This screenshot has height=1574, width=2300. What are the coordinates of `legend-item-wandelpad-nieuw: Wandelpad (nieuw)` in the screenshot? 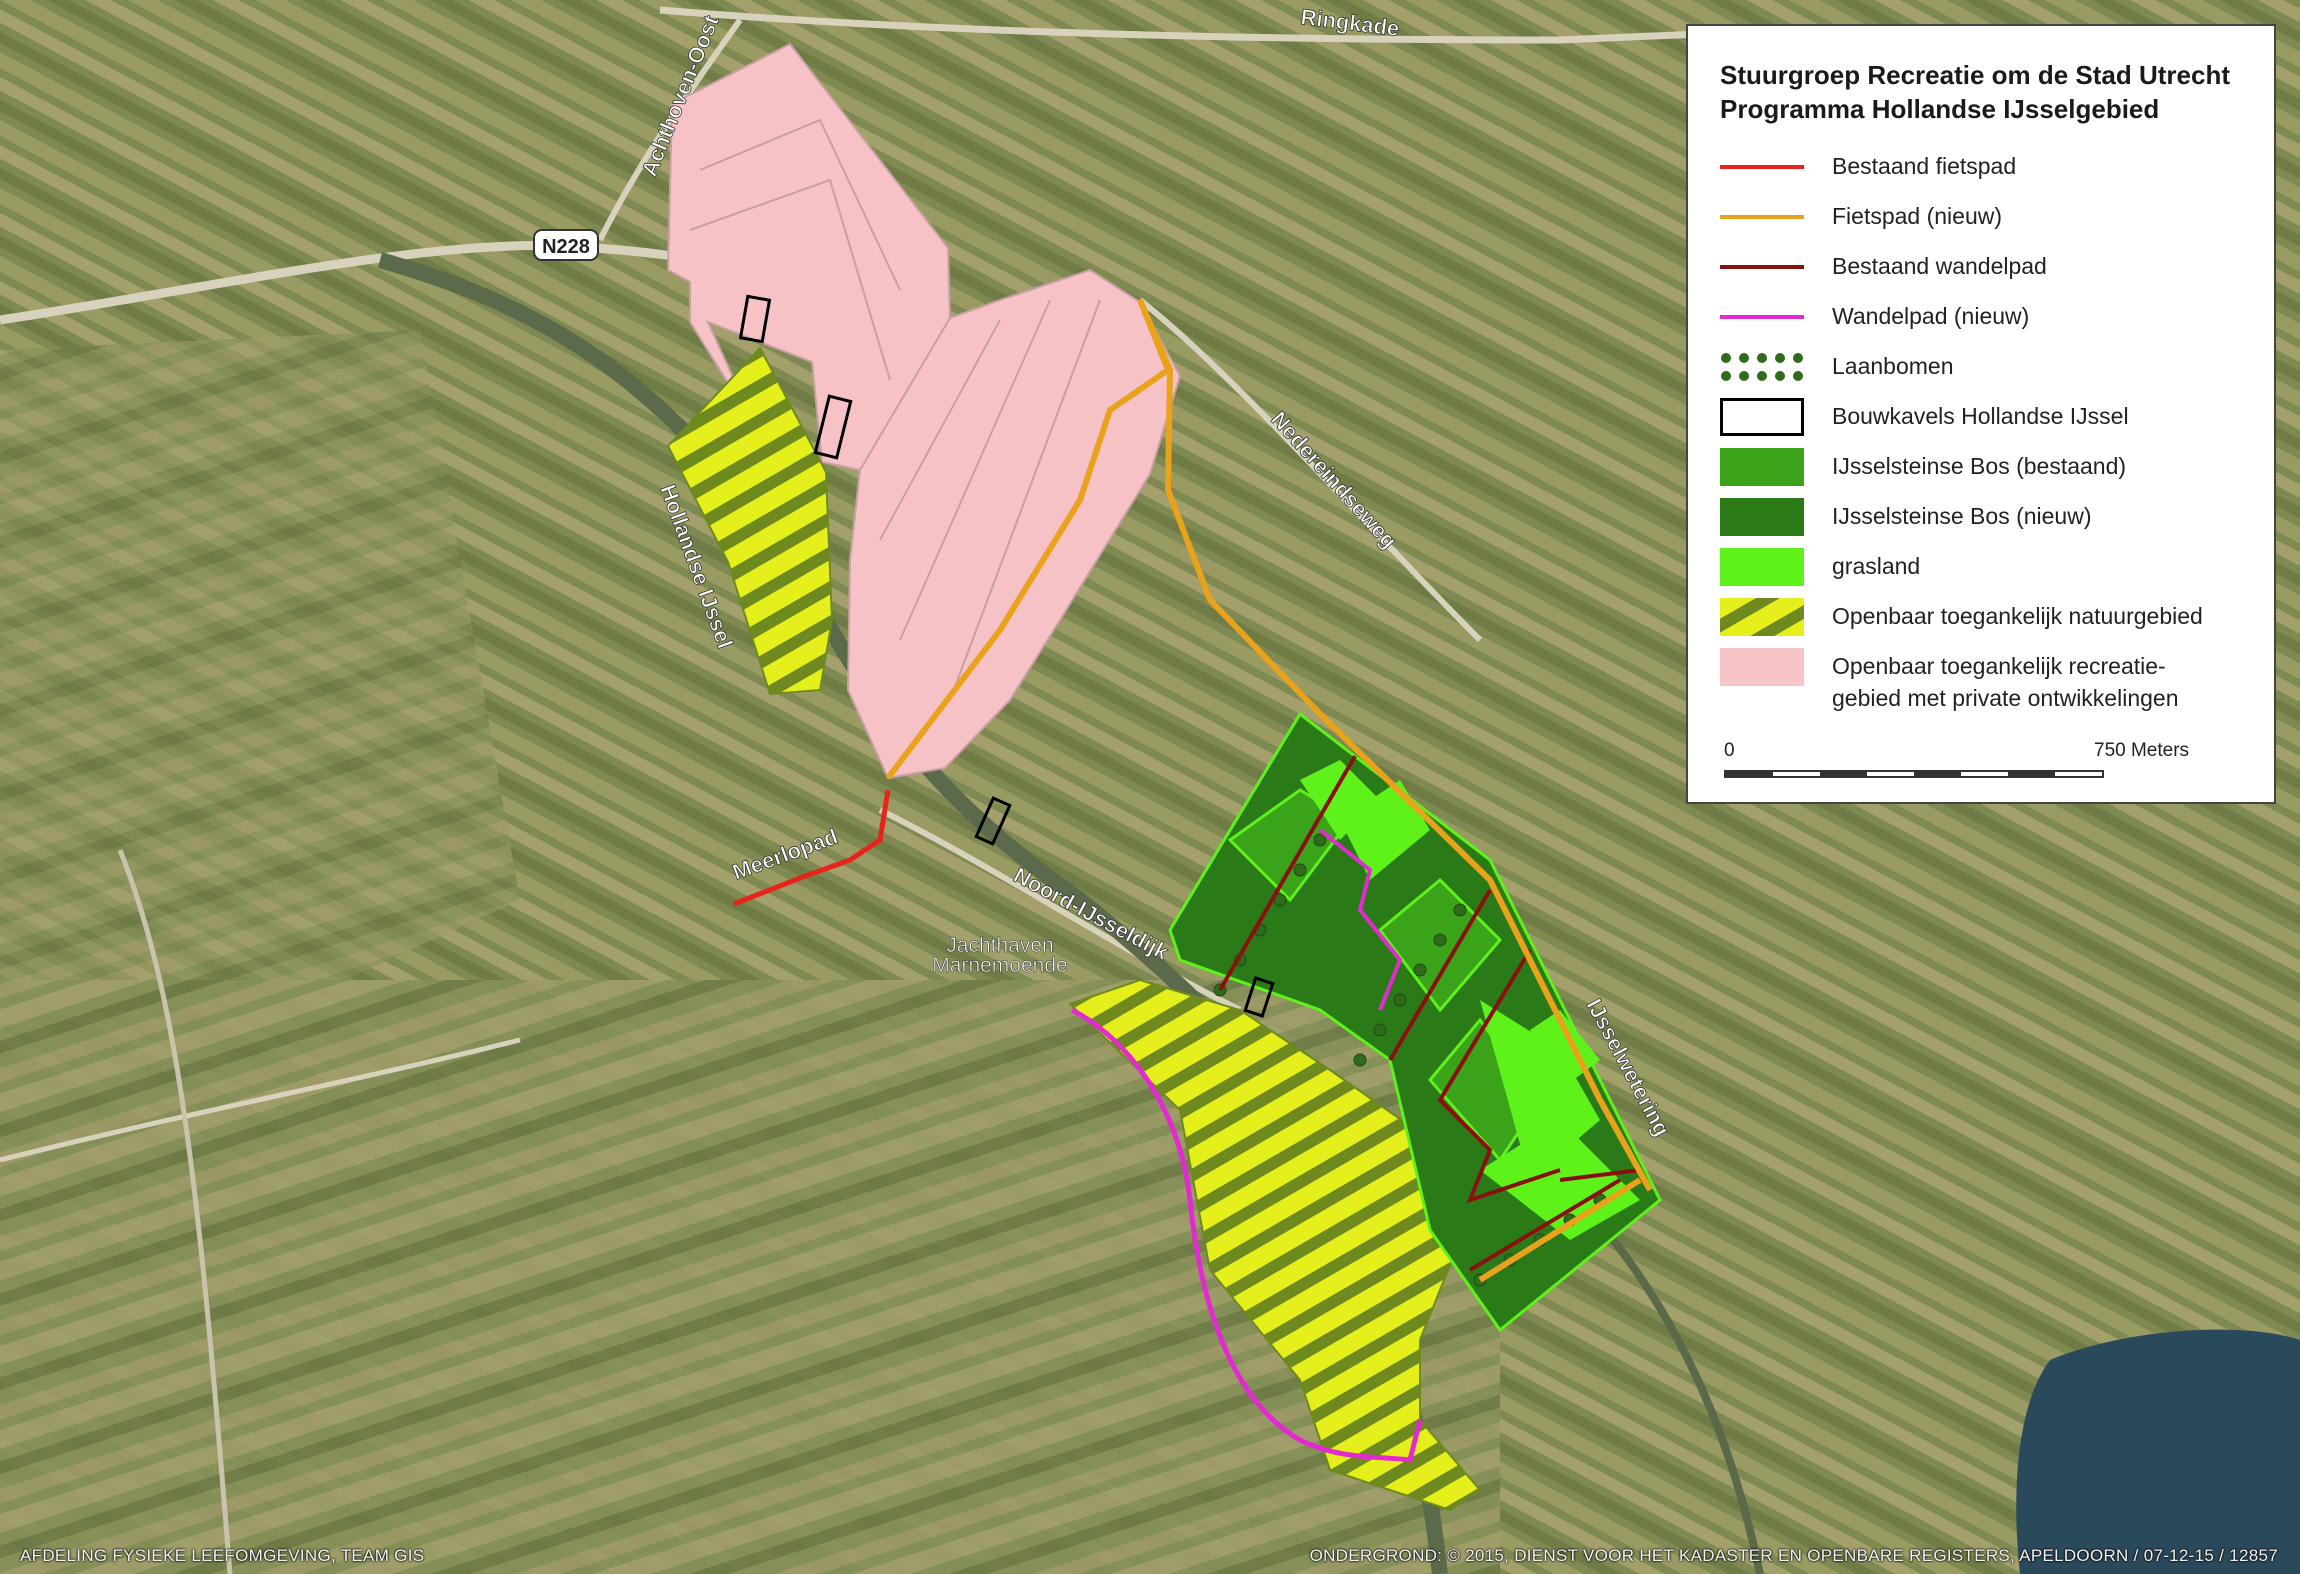 It's located at (1982, 323).